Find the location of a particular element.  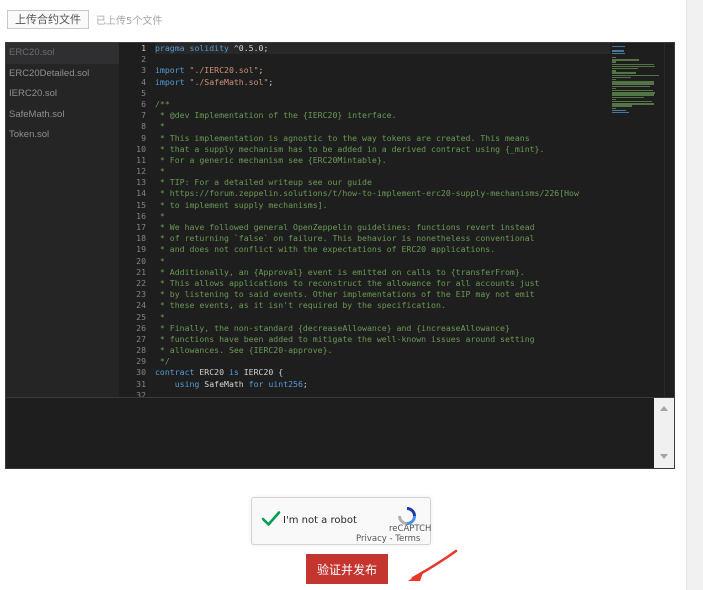

line-number: 27 is located at coordinates (141, 338).